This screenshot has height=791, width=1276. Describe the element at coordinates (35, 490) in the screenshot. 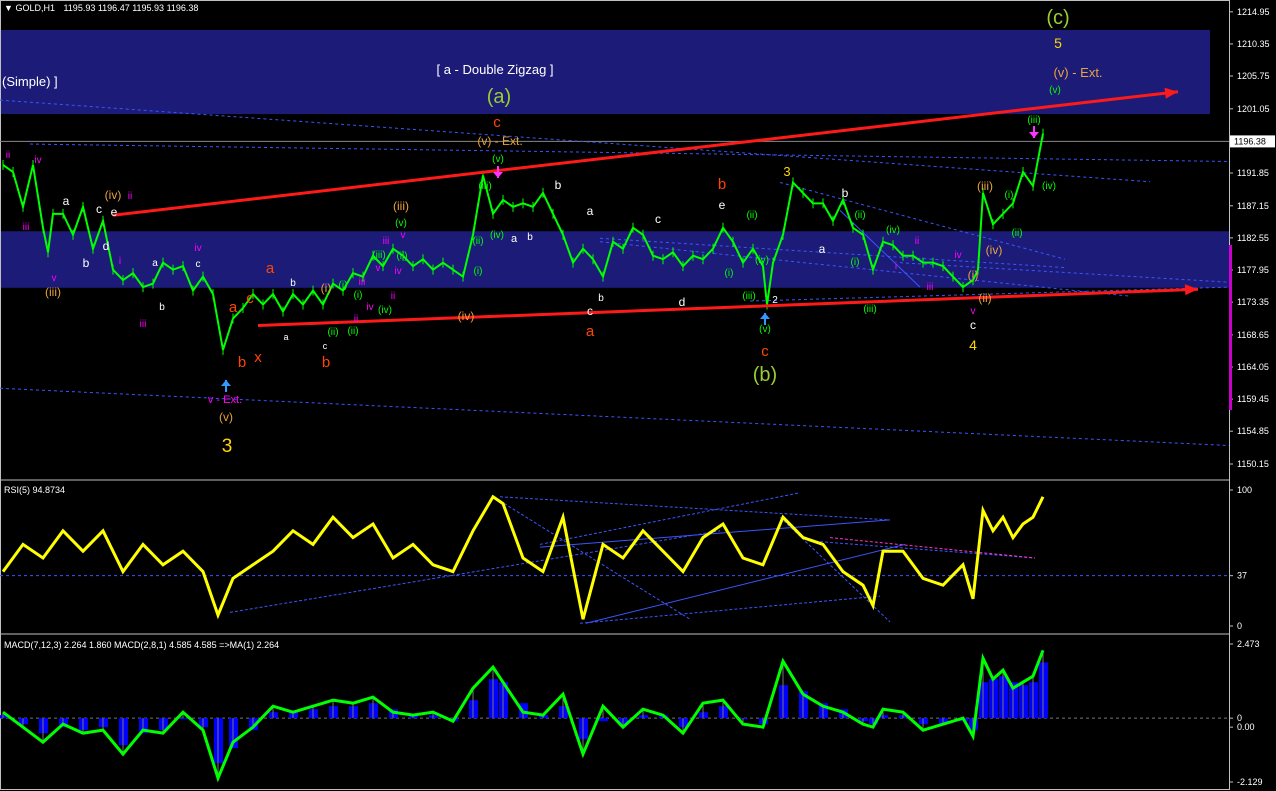

I see `rsi-panel-title: RSI(5) 94.8734` at that location.